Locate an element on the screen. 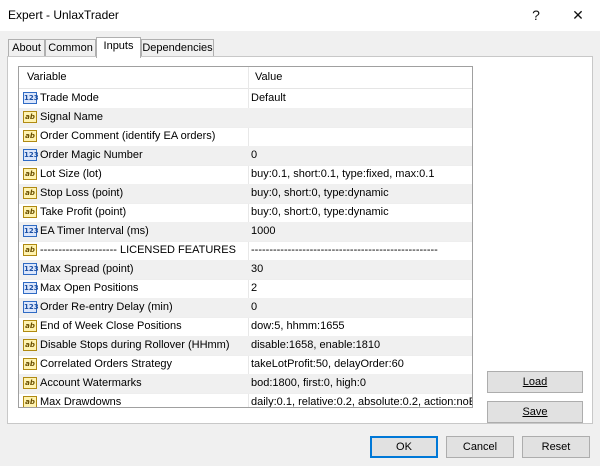 This screenshot has height=466, width=600. table-row: 123 EA Timer Interval (ms) 1000 is located at coordinates (245, 232).